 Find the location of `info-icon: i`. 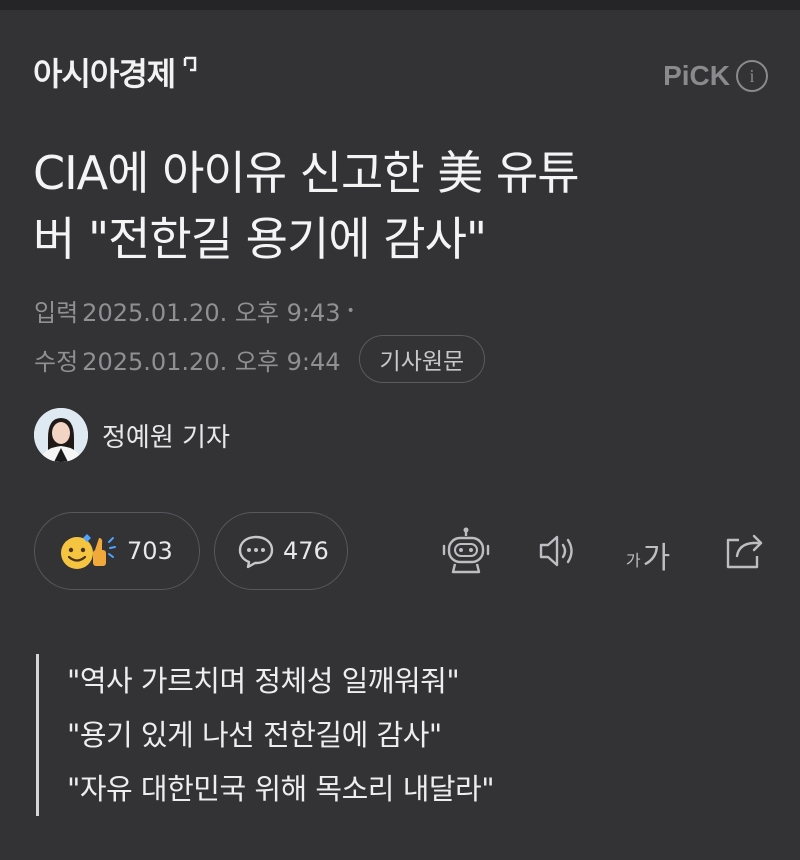

info-icon: i is located at coordinates (752, 76).